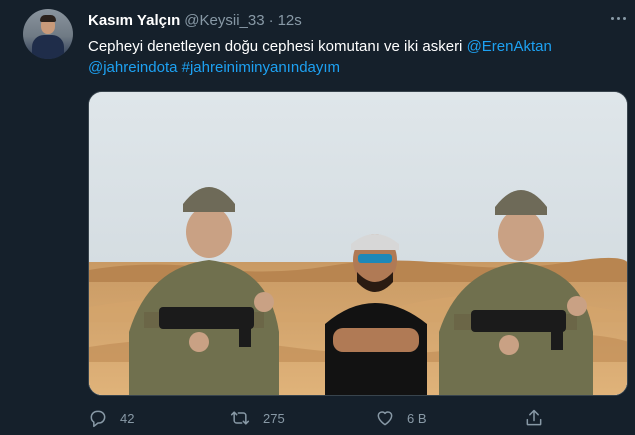 The width and height of the screenshot is (635, 435). I want to click on like-button: 6 B, so click(401, 418).